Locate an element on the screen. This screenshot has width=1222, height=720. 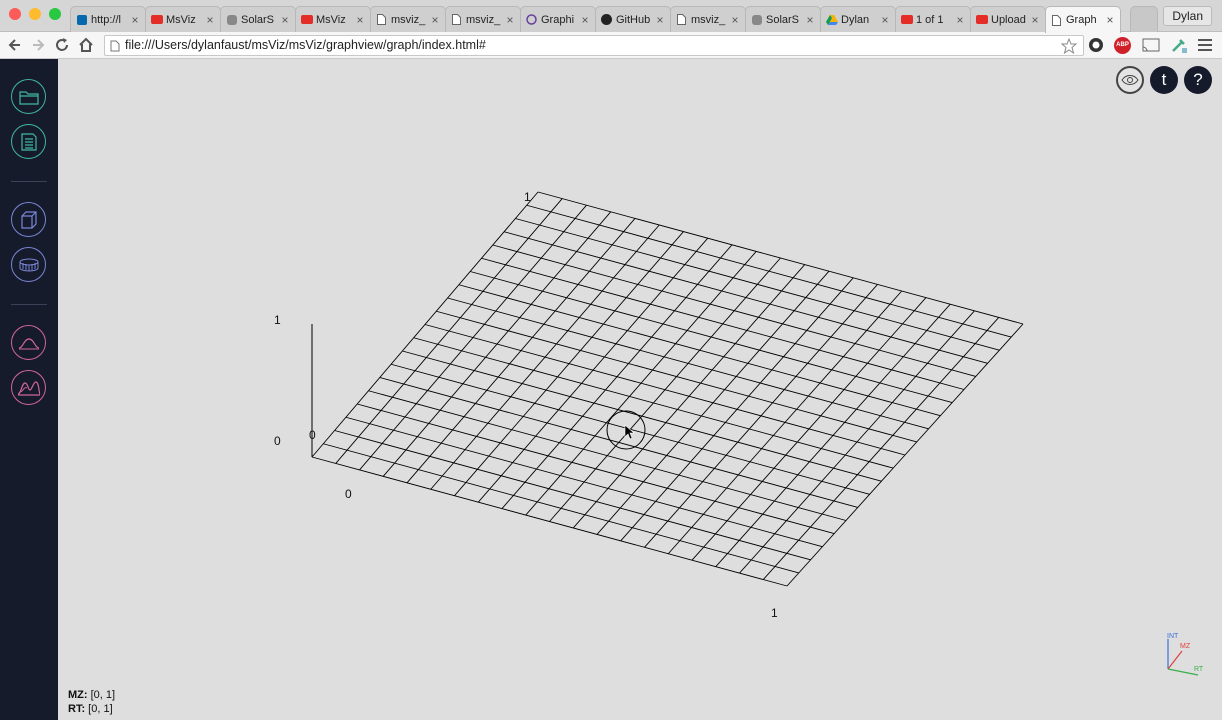
home-button is located at coordinates (86, 45).